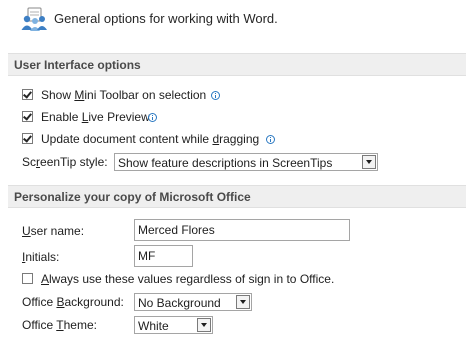 The height and width of the screenshot is (341, 473). I want to click on section-title: User Interface options, so click(77, 65).